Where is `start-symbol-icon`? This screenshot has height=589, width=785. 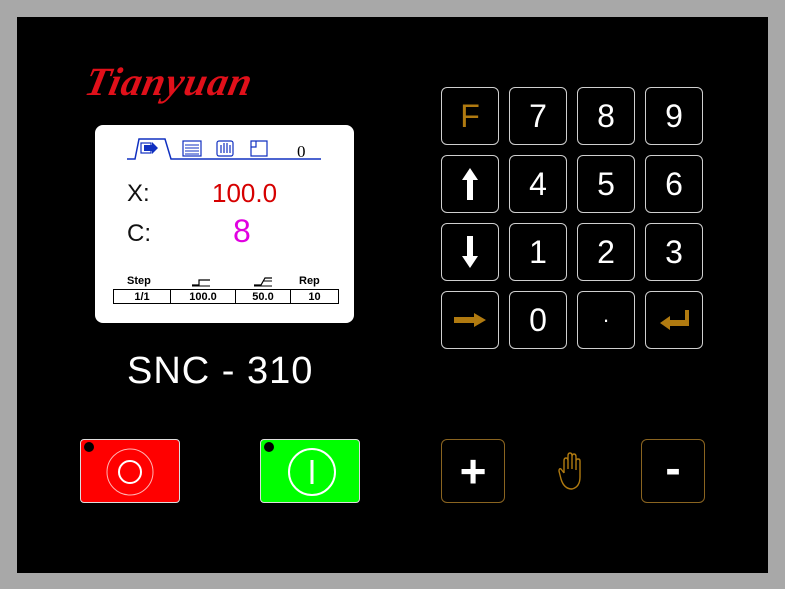 start-symbol-icon is located at coordinates (312, 472).